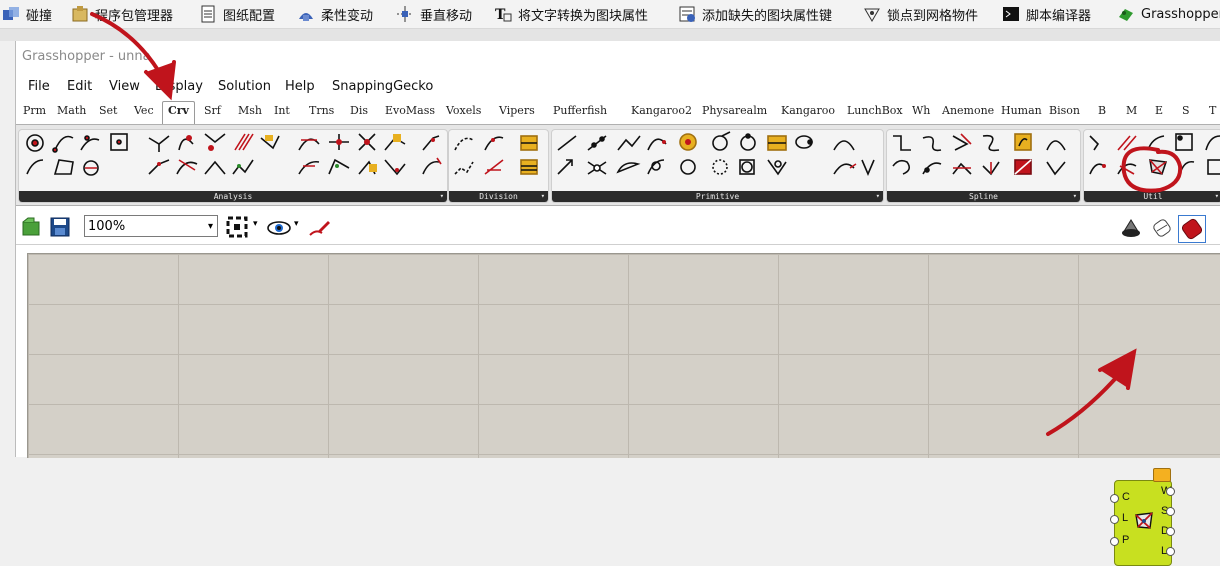 This screenshot has width=1220, height=566. What do you see at coordinates (1046, 14) in the screenshot?
I see `script-compiler-button: 脚本编译器` at bounding box center [1046, 14].